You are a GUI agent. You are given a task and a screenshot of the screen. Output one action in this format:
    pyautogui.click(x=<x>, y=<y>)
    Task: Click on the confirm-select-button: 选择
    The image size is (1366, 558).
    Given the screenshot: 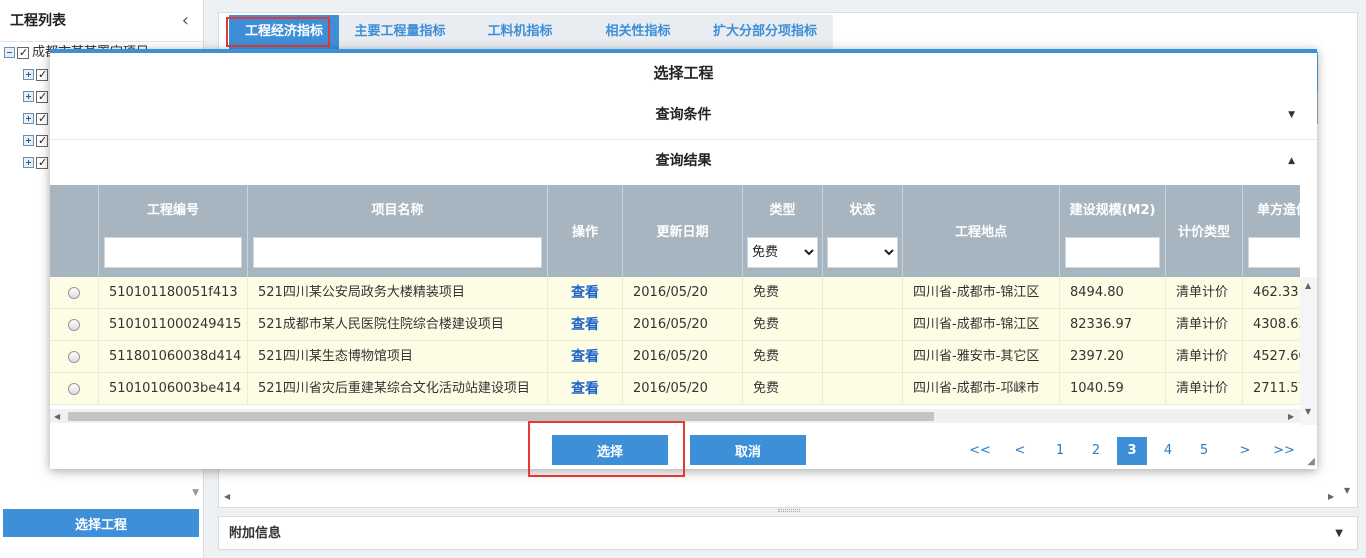 What is the action you would take?
    pyautogui.click(x=610, y=450)
    